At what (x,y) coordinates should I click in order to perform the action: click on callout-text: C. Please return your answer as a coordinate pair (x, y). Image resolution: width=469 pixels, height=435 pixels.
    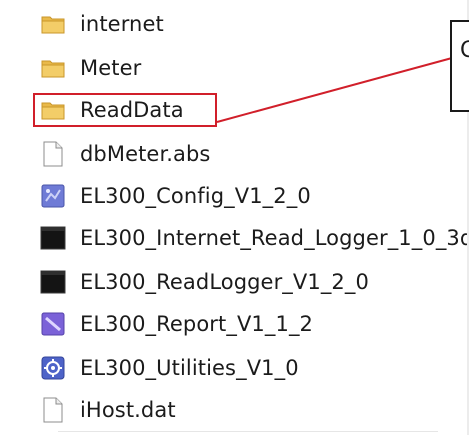
    Looking at the image, I should click on (464, 50).